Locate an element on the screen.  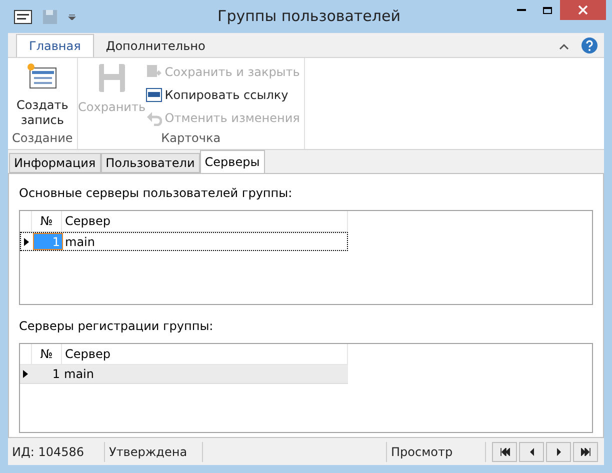
grid-caption: Основные серверы пользователей группы: is located at coordinates (156, 193).